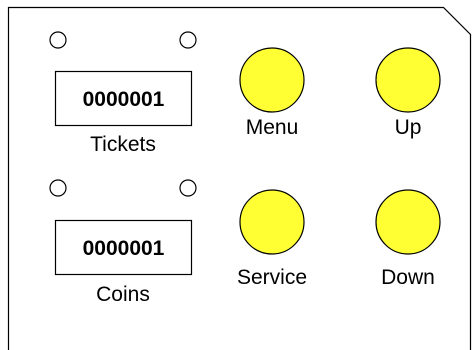 Image resolution: width=472 pixels, height=350 pixels. I want to click on service-button: Service, so click(272, 239).